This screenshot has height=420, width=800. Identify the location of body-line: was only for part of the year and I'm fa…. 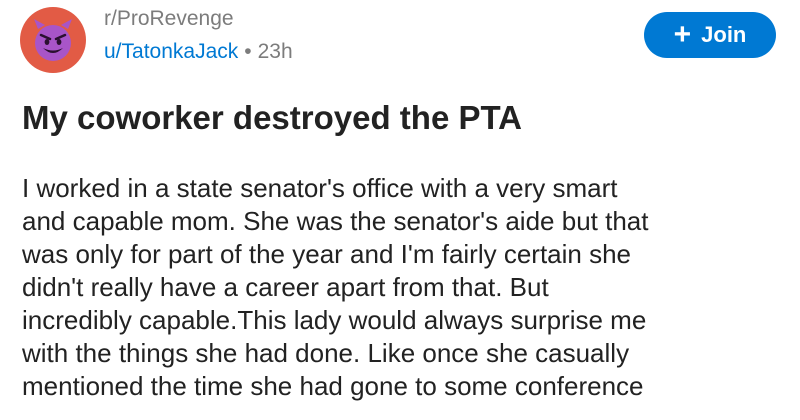
(327, 254).